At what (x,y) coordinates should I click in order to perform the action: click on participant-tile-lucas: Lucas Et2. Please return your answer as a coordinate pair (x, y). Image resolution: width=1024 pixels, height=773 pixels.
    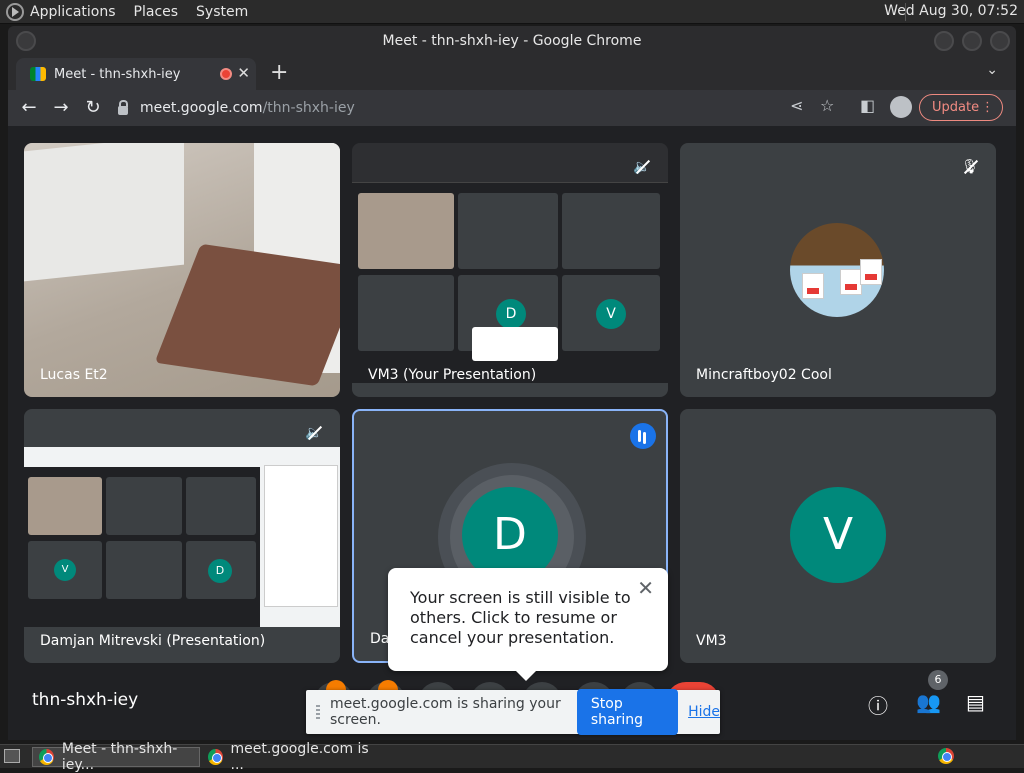
    Looking at the image, I should click on (182, 270).